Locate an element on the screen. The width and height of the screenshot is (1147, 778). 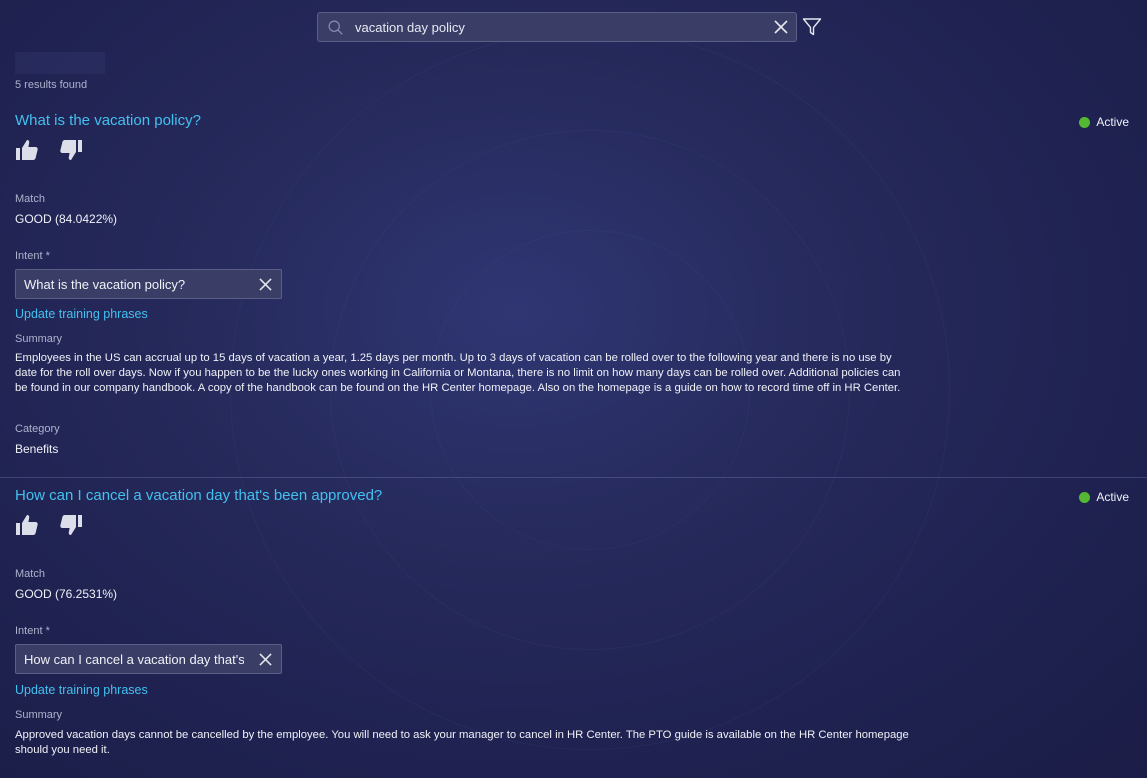
match-value: GOOD (84.0422%) is located at coordinates (66, 219).